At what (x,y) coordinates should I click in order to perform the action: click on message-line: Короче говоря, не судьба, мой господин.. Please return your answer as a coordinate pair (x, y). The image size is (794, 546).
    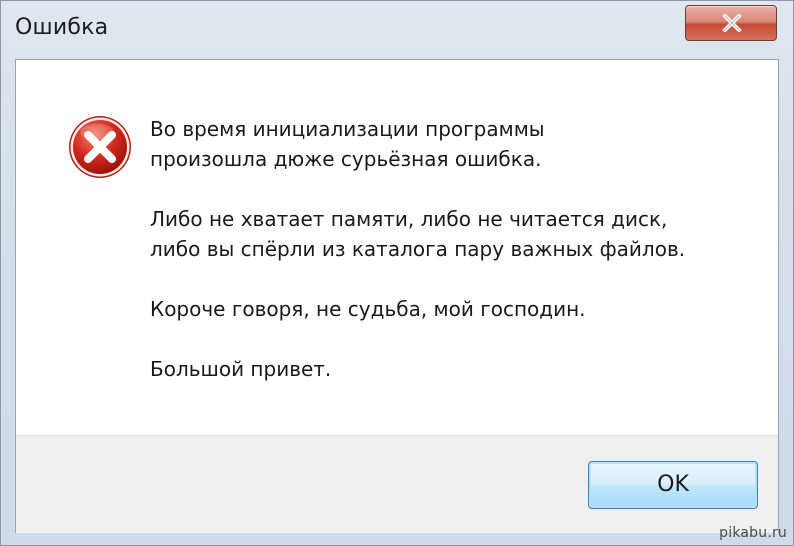
    Looking at the image, I should click on (368, 309).